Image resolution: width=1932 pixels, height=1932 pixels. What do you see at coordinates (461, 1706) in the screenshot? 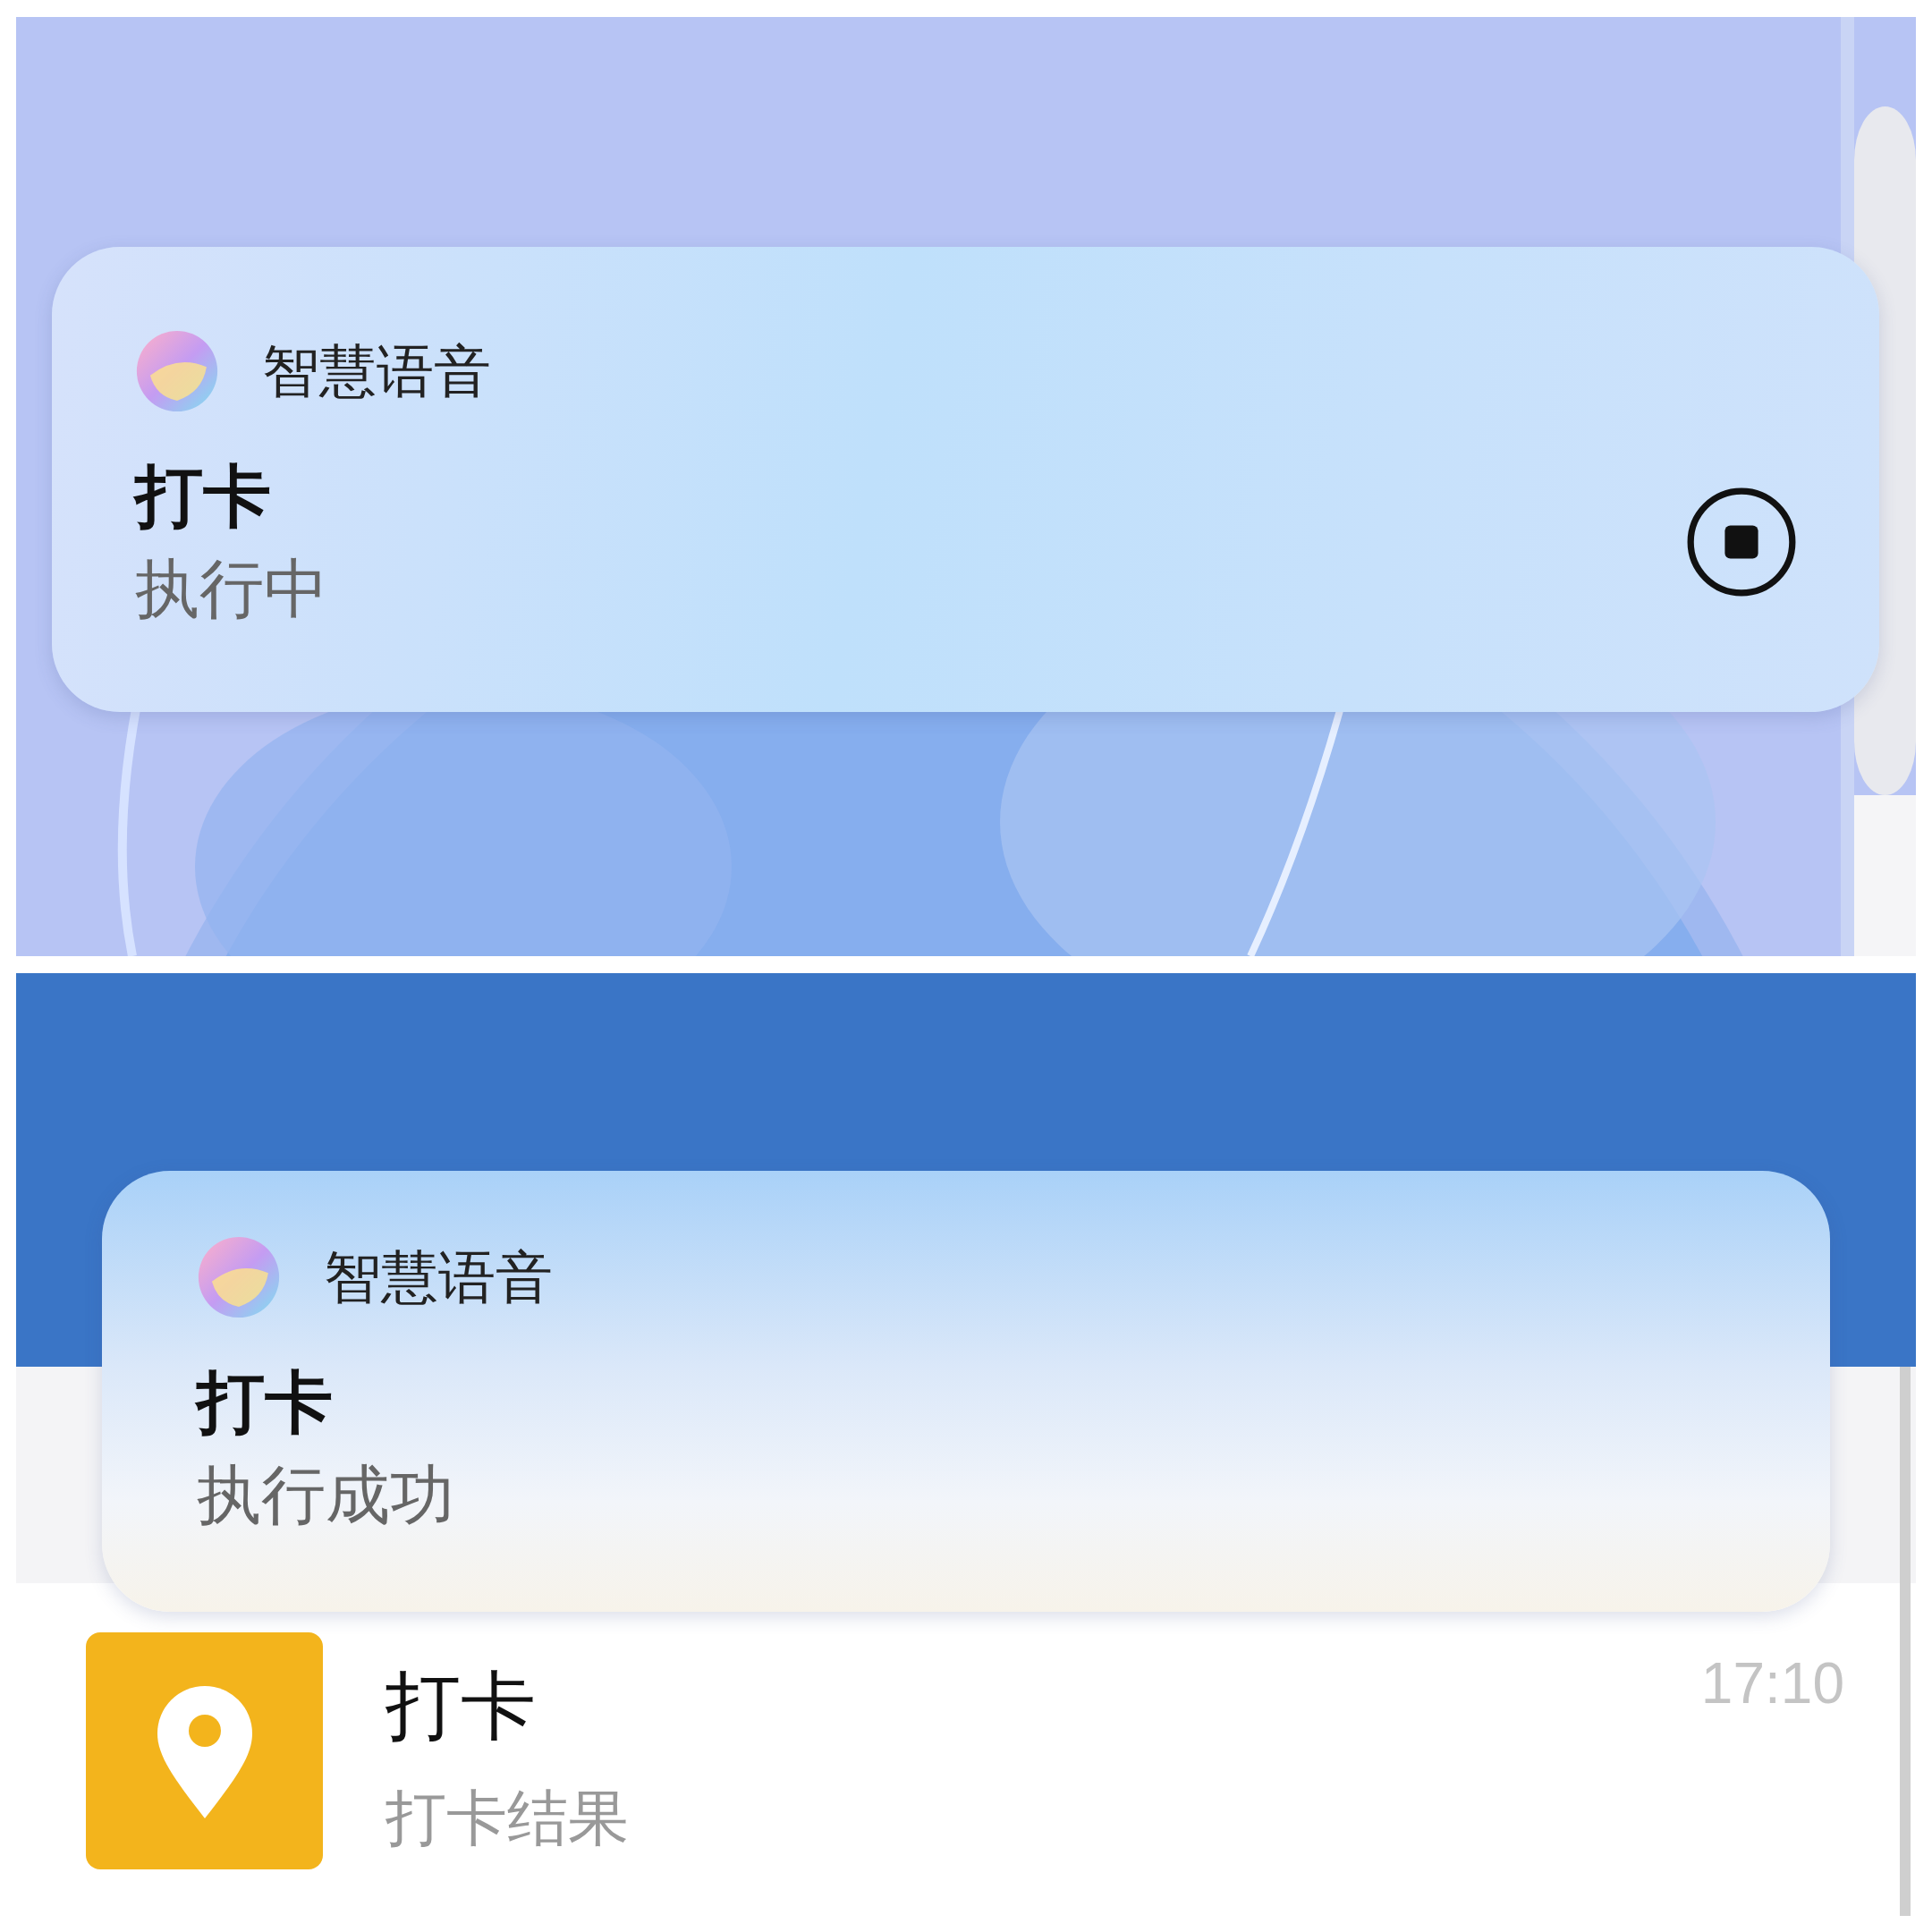
I see `item-title: 打卡` at bounding box center [461, 1706].